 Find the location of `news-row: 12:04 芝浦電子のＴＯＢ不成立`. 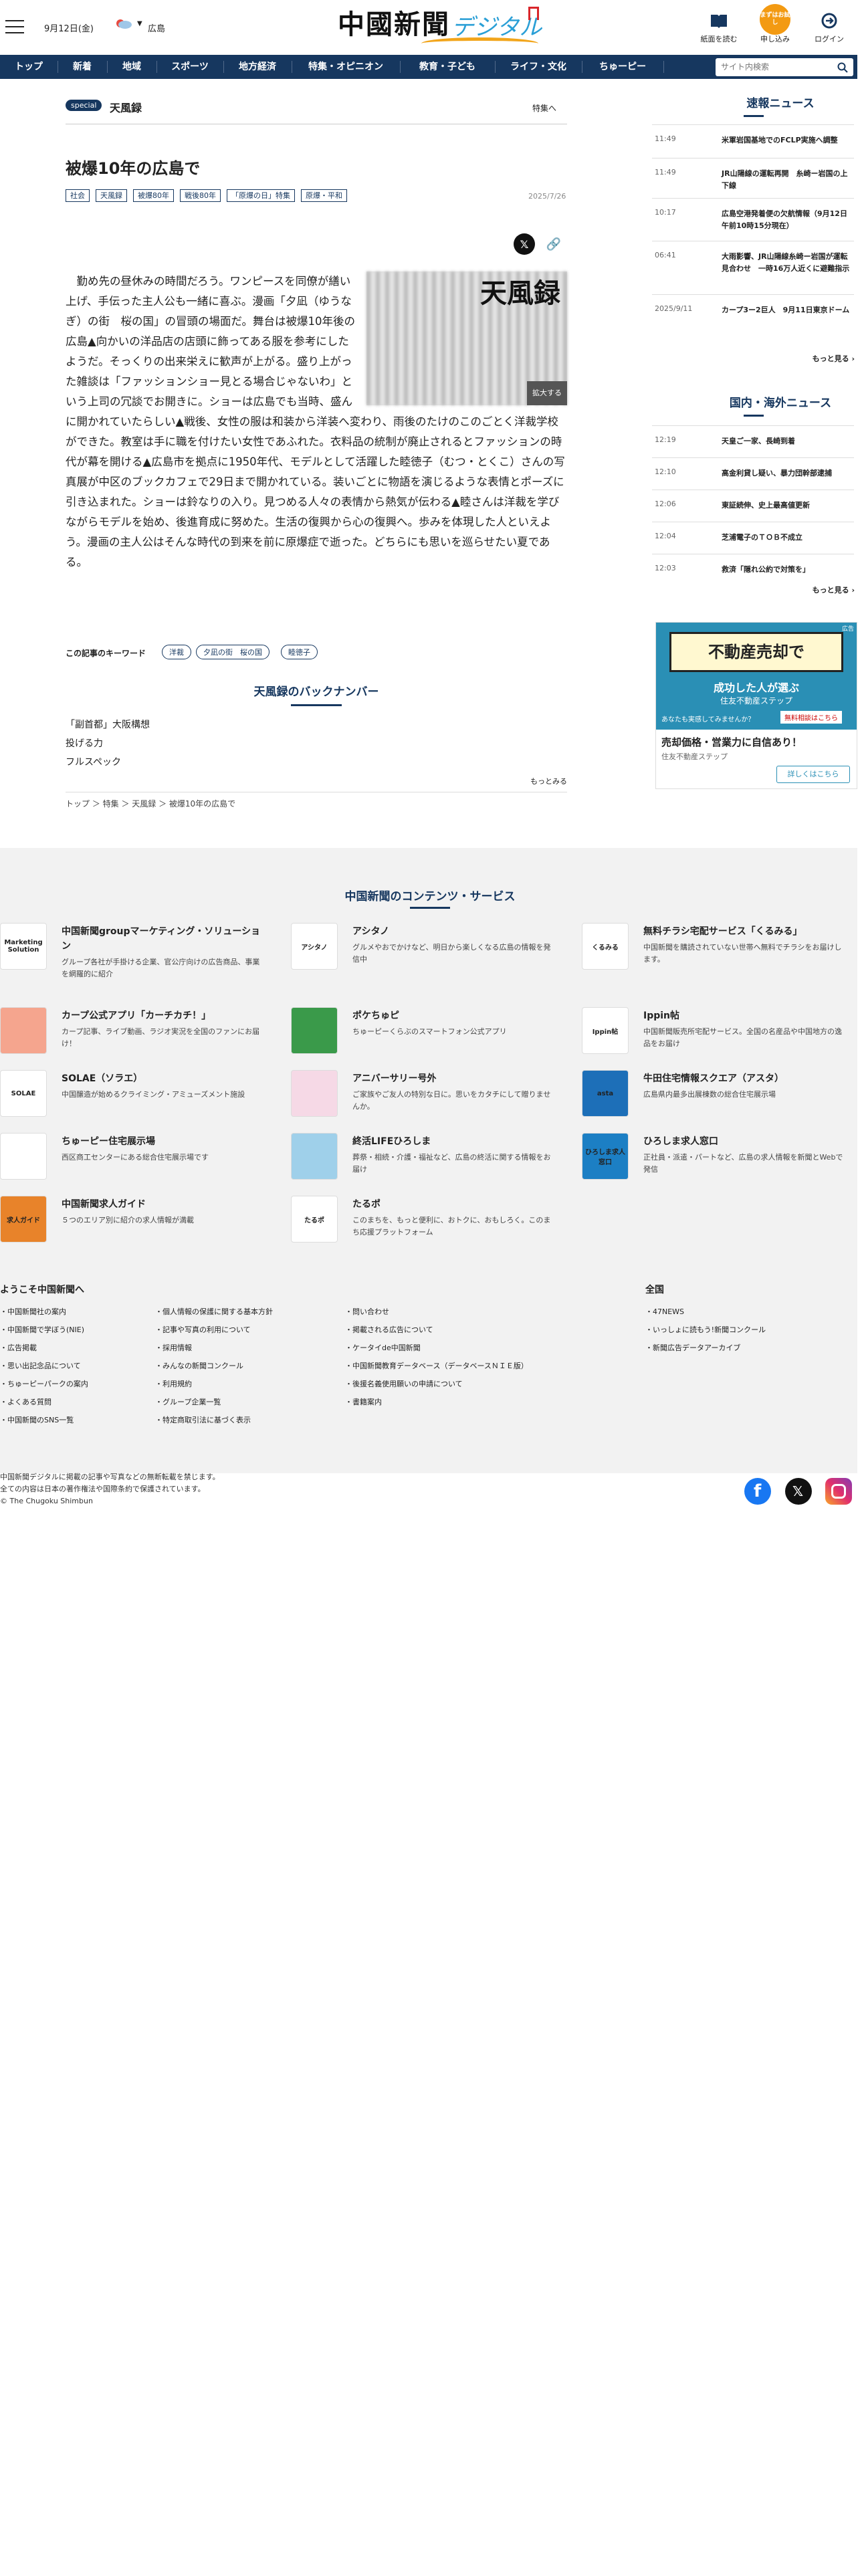

news-row: 12:04 芝浦電子のＴＯＢ不成立 is located at coordinates (753, 538).